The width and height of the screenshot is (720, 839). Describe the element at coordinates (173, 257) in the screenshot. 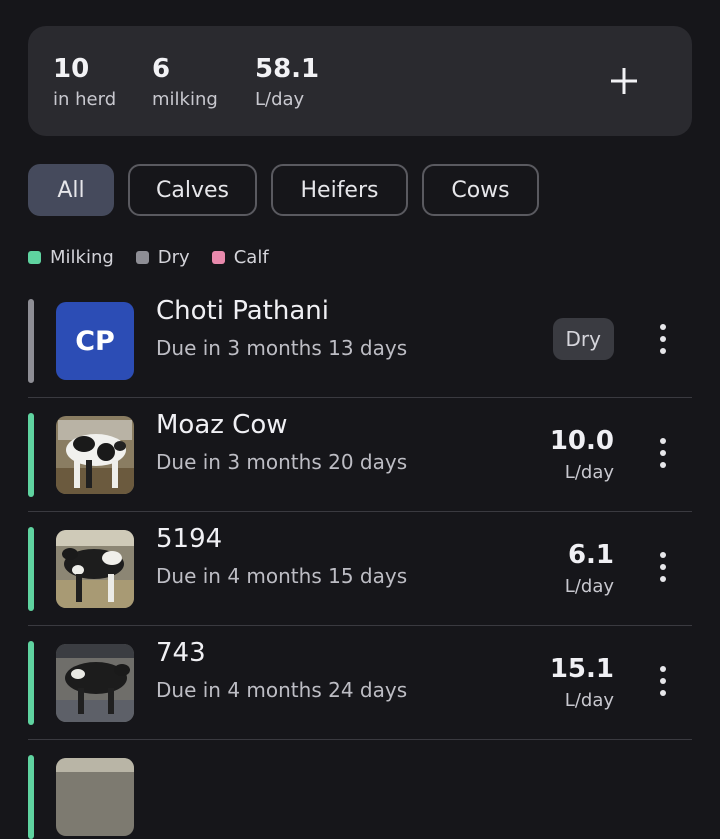

I see `legend-dry-label: Dry` at that location.